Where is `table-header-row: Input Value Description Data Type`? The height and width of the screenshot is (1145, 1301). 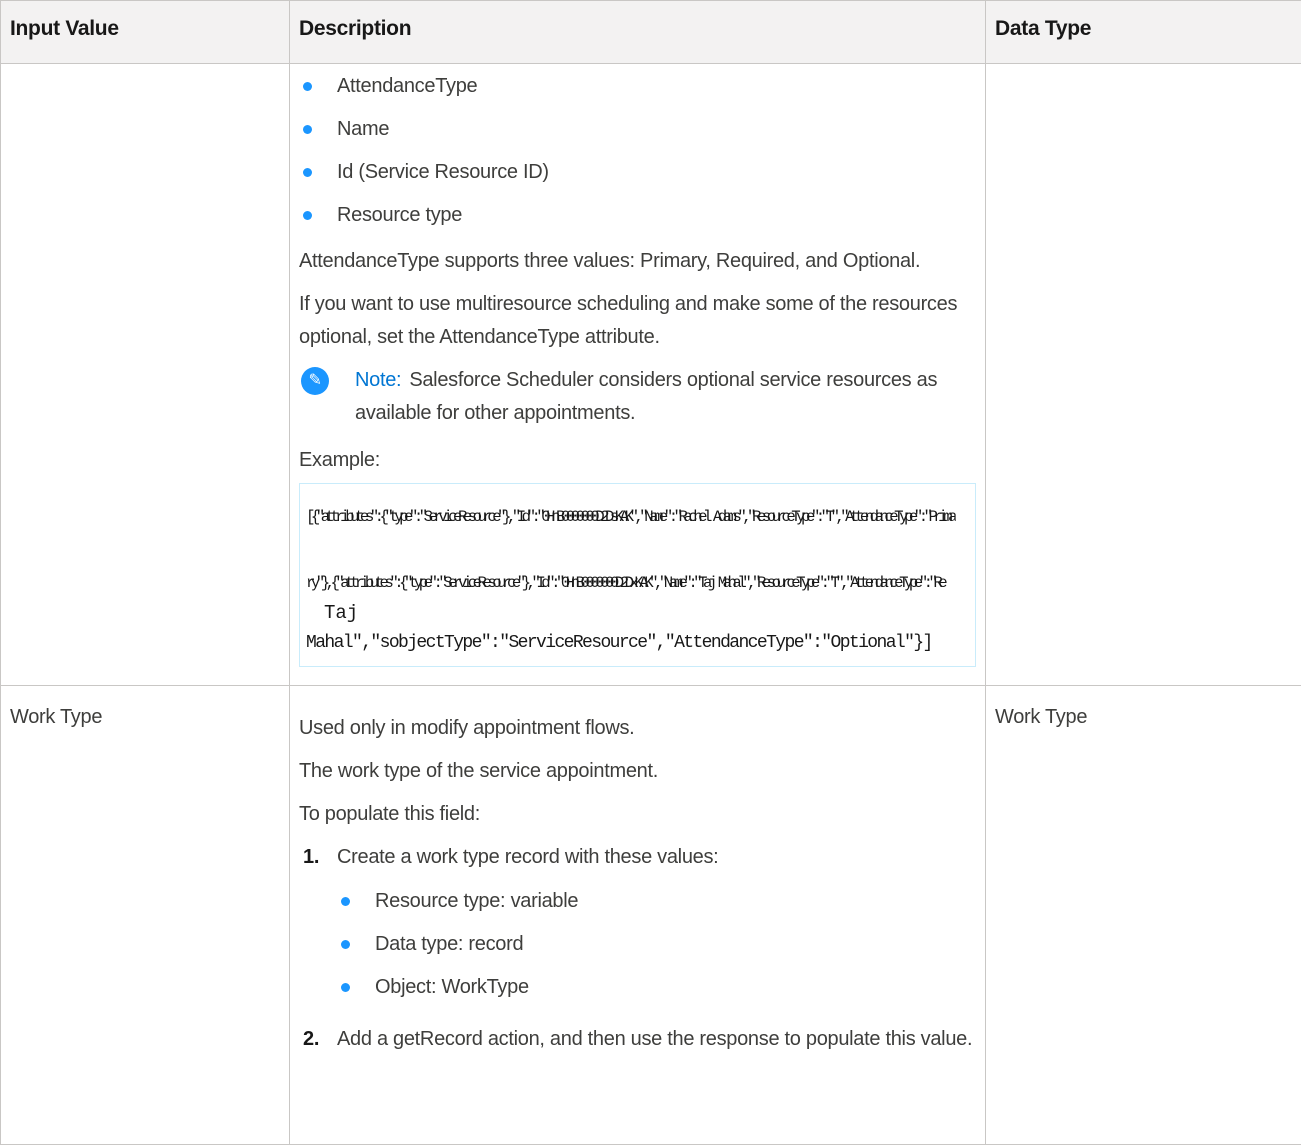
table-header-row: Input Value Description Data Type is located at coordinates (651, 32).